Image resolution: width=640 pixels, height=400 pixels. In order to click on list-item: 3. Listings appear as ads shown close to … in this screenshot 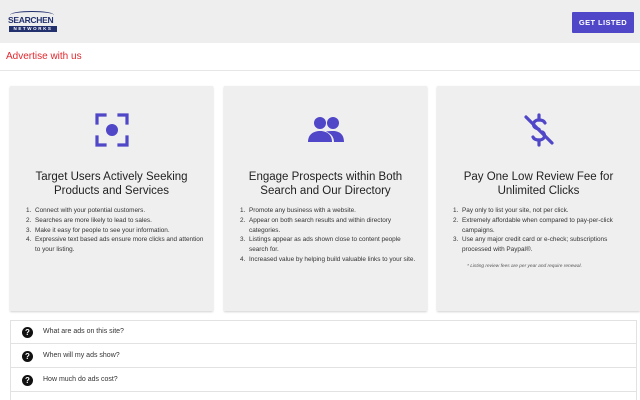, I will do `click(320, 245)`.